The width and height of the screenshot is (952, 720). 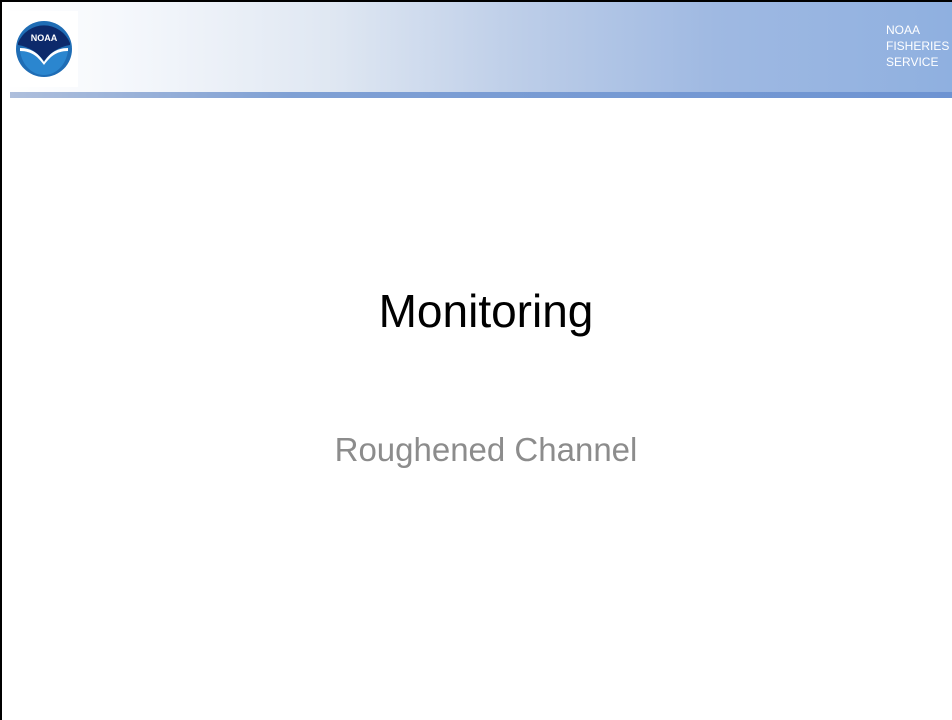 I want to click on slide-subtitle: Roughened Channel, so click(x=486, y=449).